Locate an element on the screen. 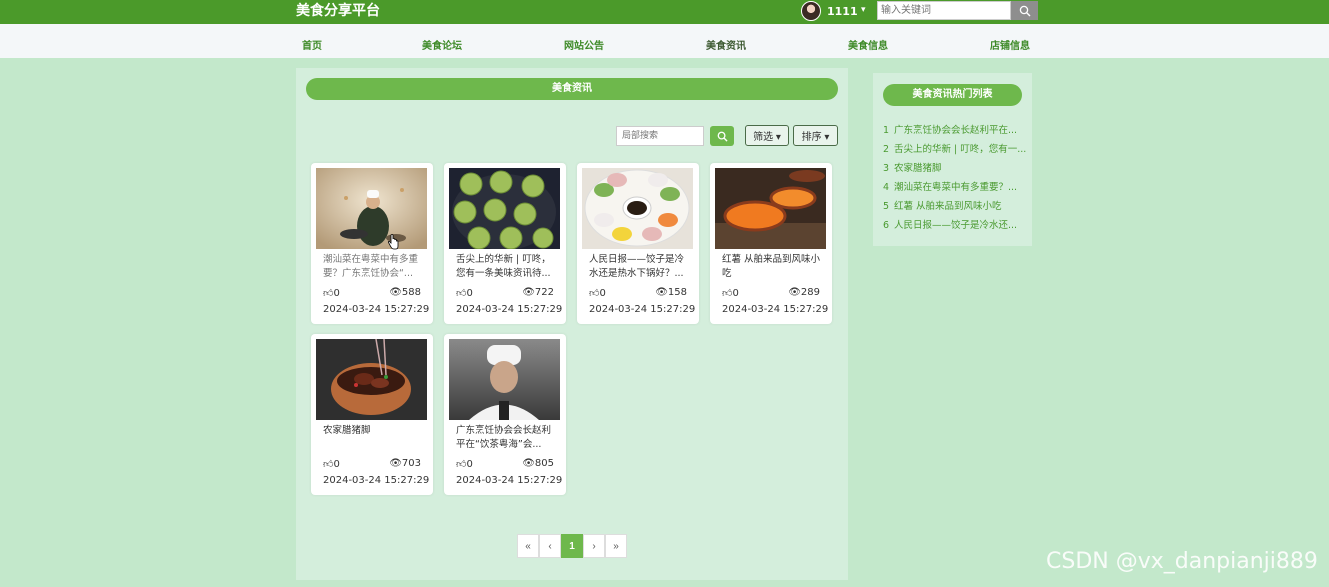  card-title: 农家腊猪脚 is located at coordinates (373, 438).